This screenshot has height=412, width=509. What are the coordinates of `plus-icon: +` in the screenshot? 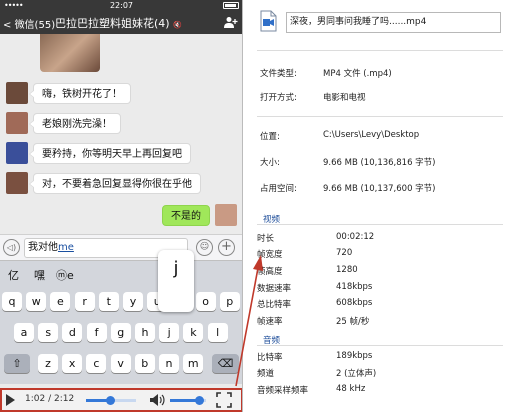 It's located at (226, 247).